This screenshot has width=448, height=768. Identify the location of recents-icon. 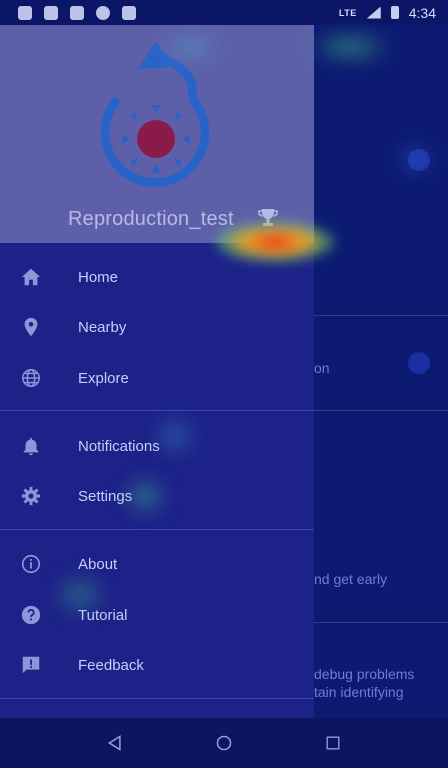
(333, 743).